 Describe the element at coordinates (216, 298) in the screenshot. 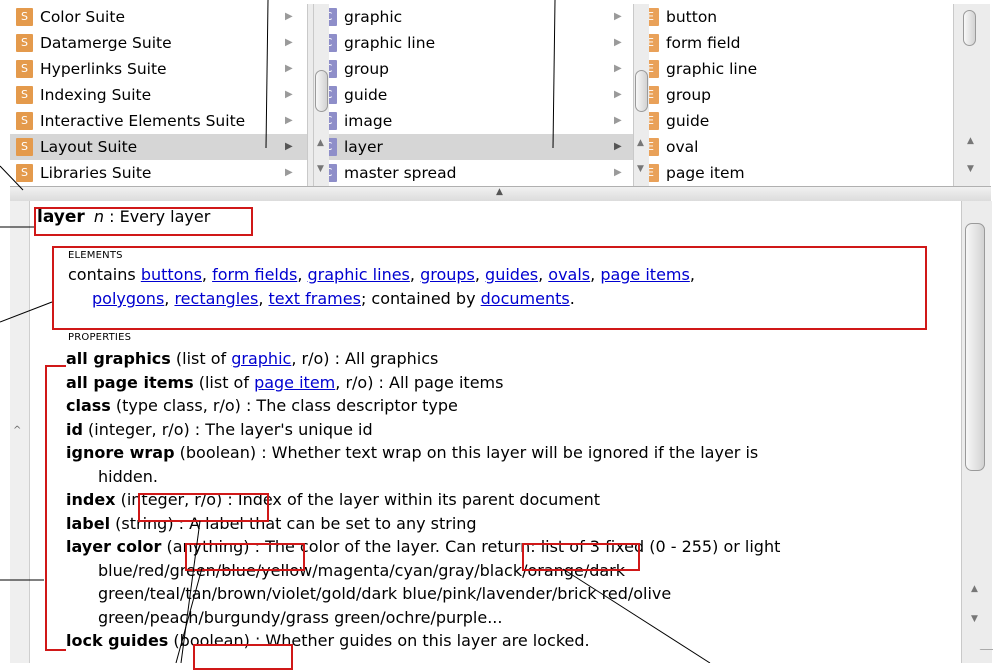

I see `element-link: rectangles` at that location.